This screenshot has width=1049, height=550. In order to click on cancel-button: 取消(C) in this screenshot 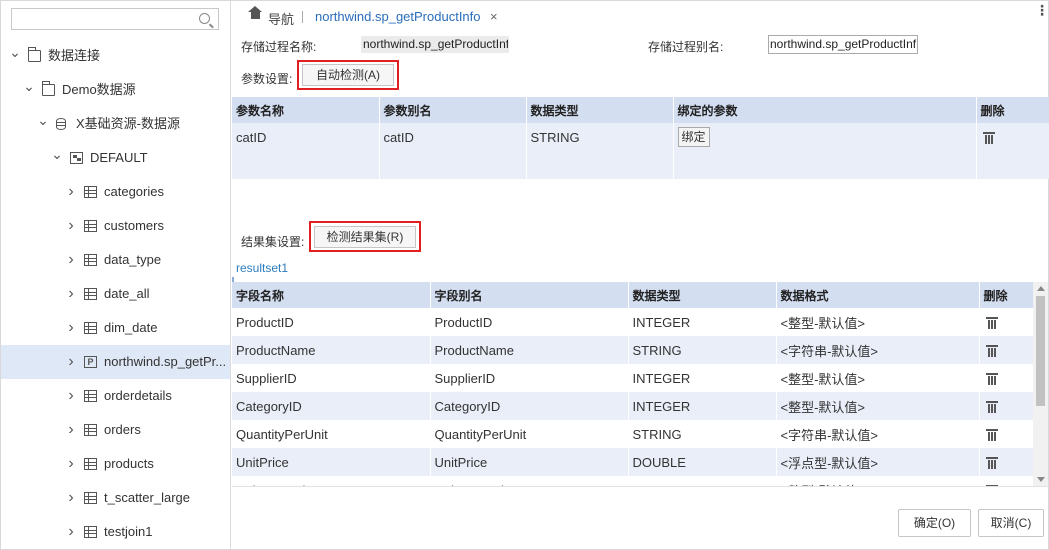, I will do `click(1011, 523)`.